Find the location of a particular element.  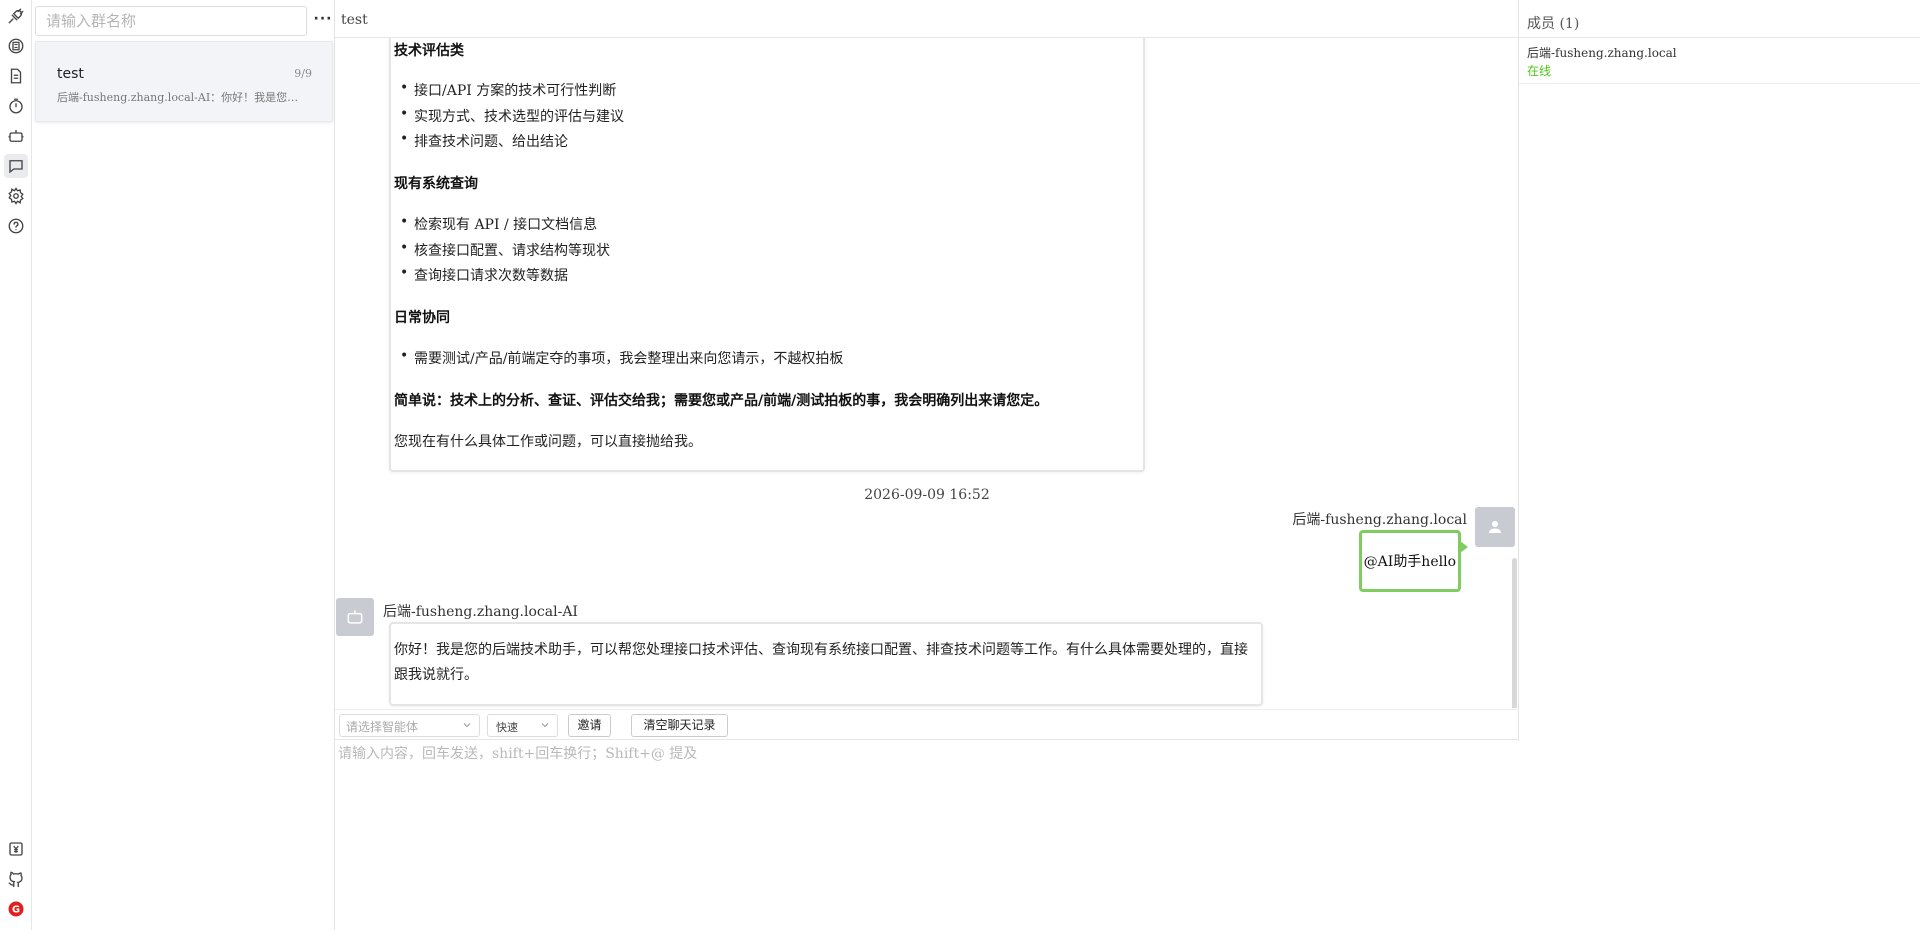

document-icon is located at coordinates (16, 76).